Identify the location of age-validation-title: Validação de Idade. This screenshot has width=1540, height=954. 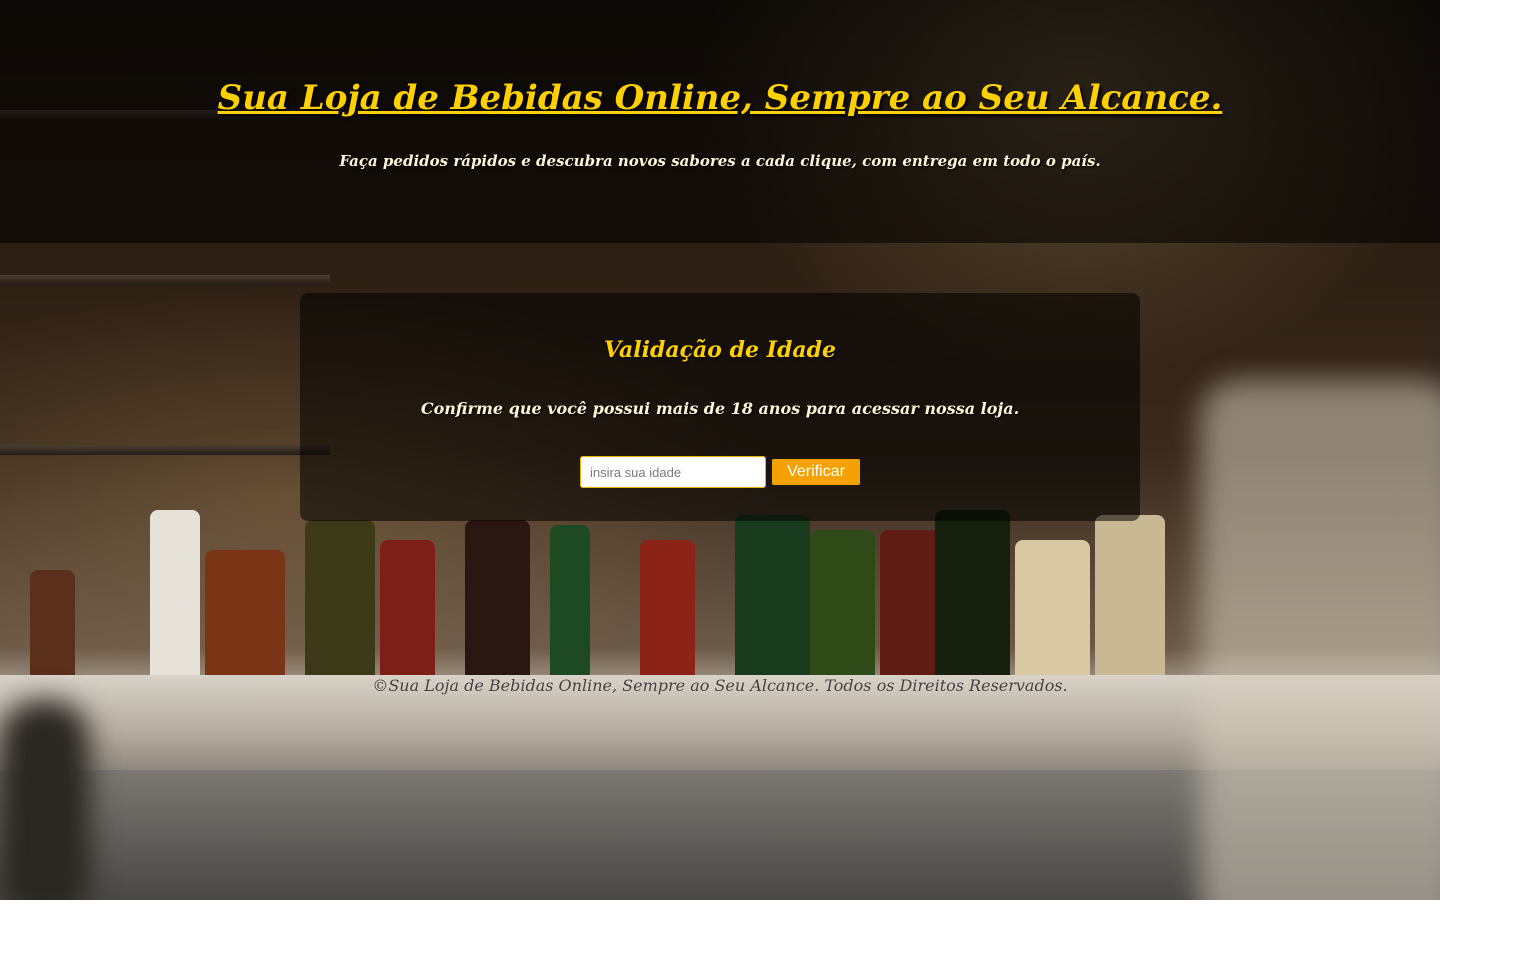
(720, 350).